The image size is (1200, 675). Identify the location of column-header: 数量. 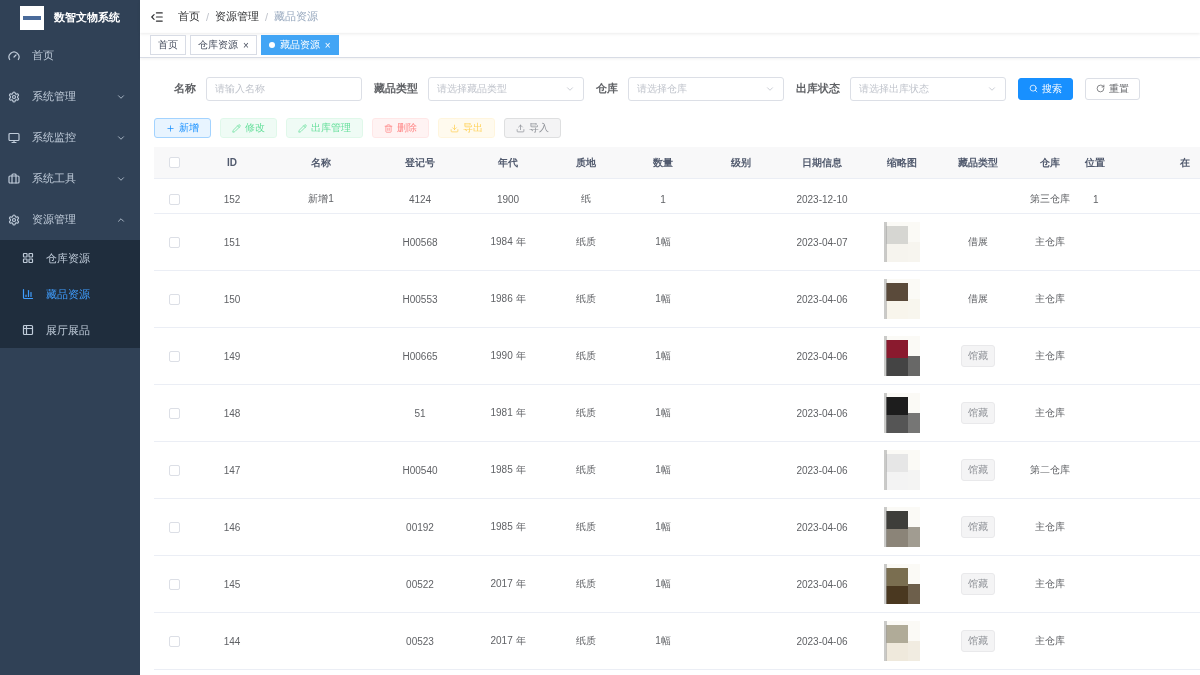
(663, 162).